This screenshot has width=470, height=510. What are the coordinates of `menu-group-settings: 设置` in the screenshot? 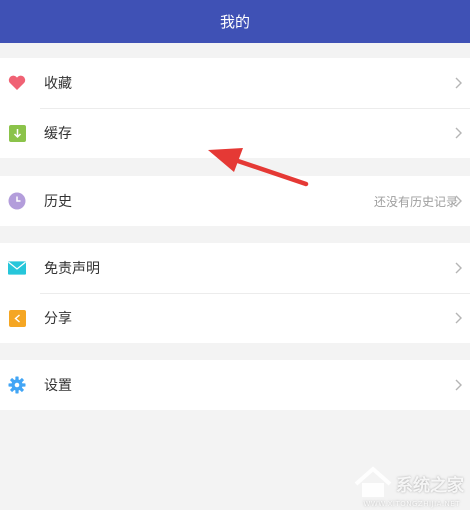 It's located at (235, 385).